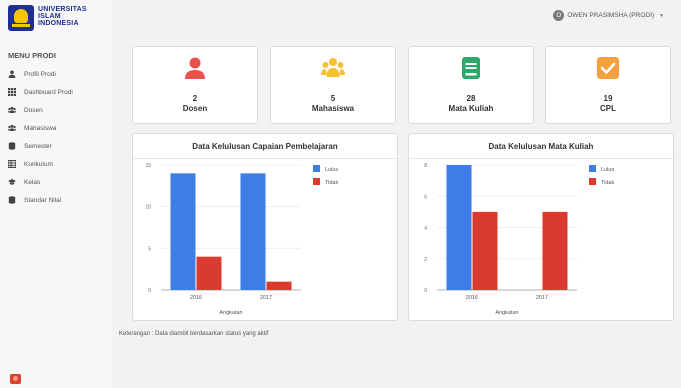  What do you see at coordinates (333, 85) in the screenshot?
I see `stat-card-mahasiswa: 5 Mahasiswa` at bounding box center [333, 85].